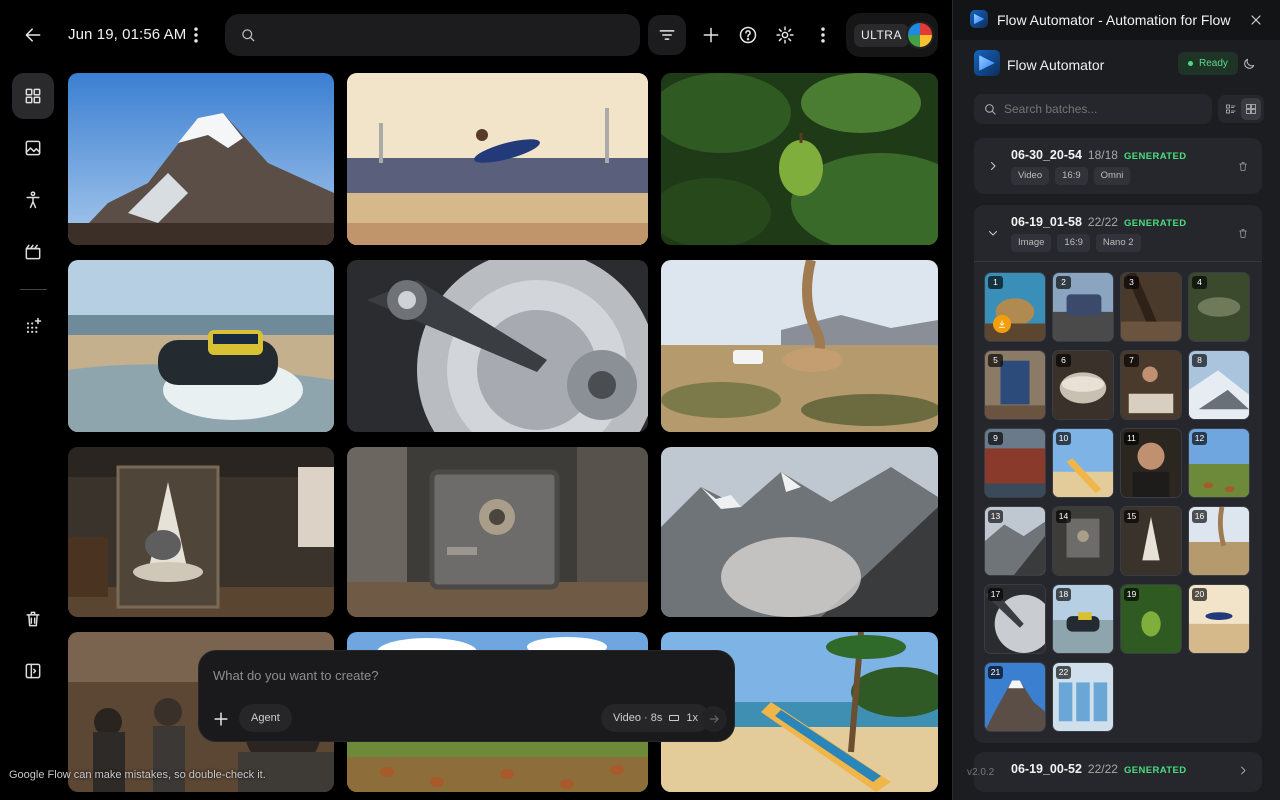  I want to click on sidebar-item-characters, so click(33, 200).